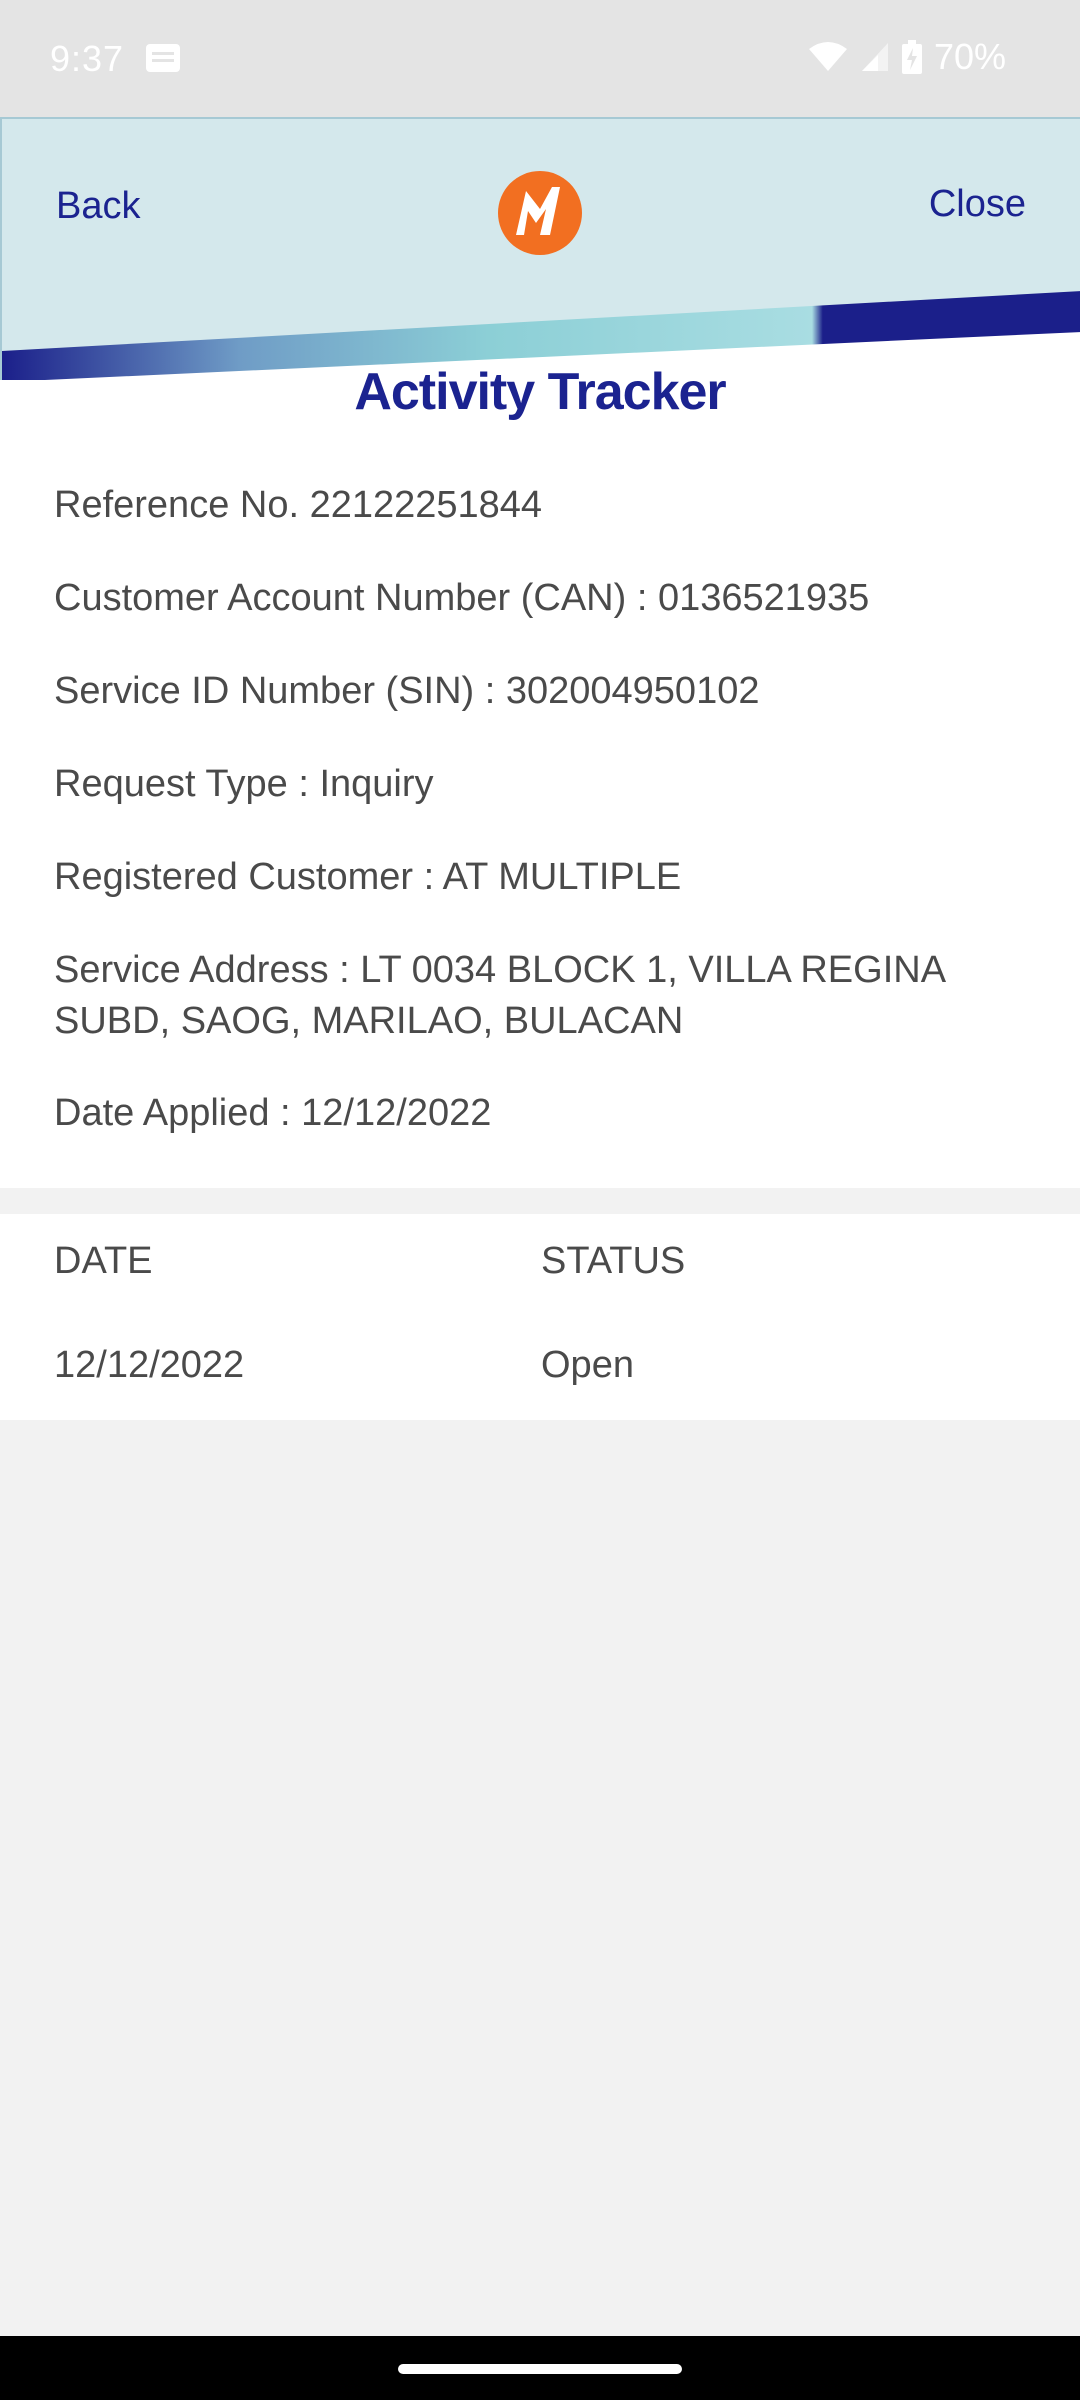 The width and height of the screenshot is (1080, 2400). What do you see at coordinates (540, 58) in the screenshot?
I see `status-bar: 9:37 70%` at bounding box center [540, 58].